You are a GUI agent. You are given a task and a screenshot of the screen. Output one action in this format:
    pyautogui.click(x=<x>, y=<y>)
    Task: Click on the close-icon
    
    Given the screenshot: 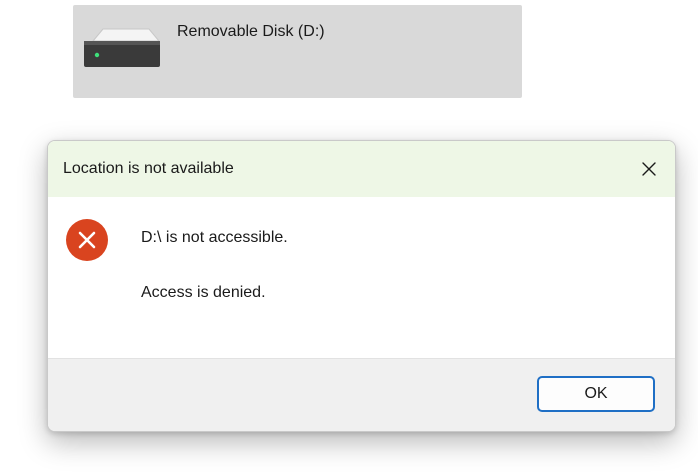 What is the action you would take?
    pyautogui.click(x=649, y=169)
    